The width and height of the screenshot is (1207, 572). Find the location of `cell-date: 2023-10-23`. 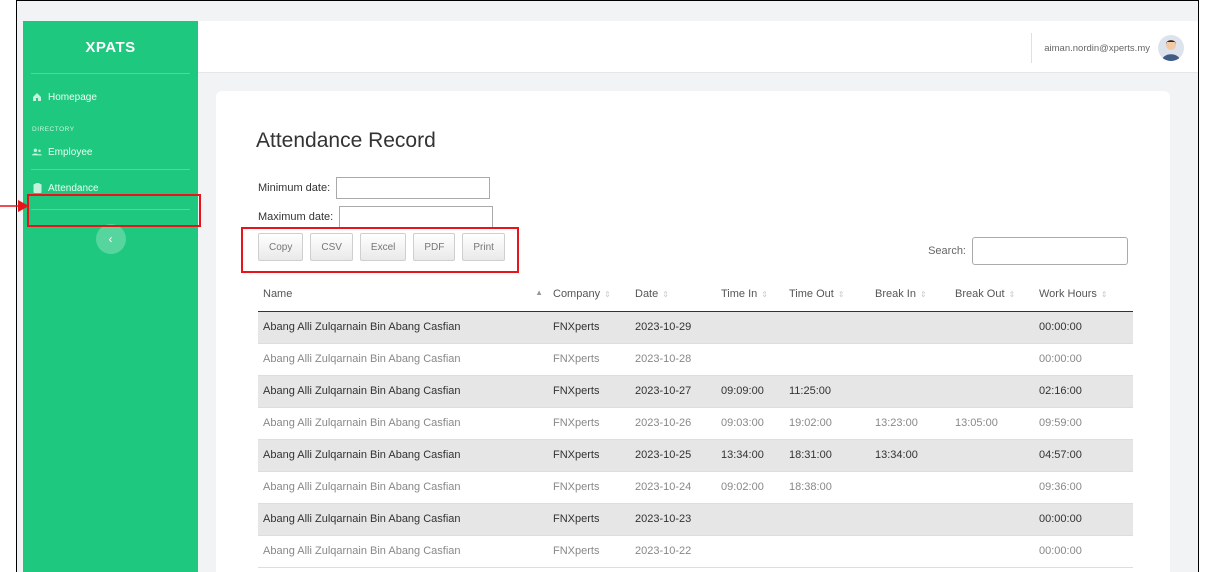

cell-date: 2023-10-23 is located at coordinates (673, 519).